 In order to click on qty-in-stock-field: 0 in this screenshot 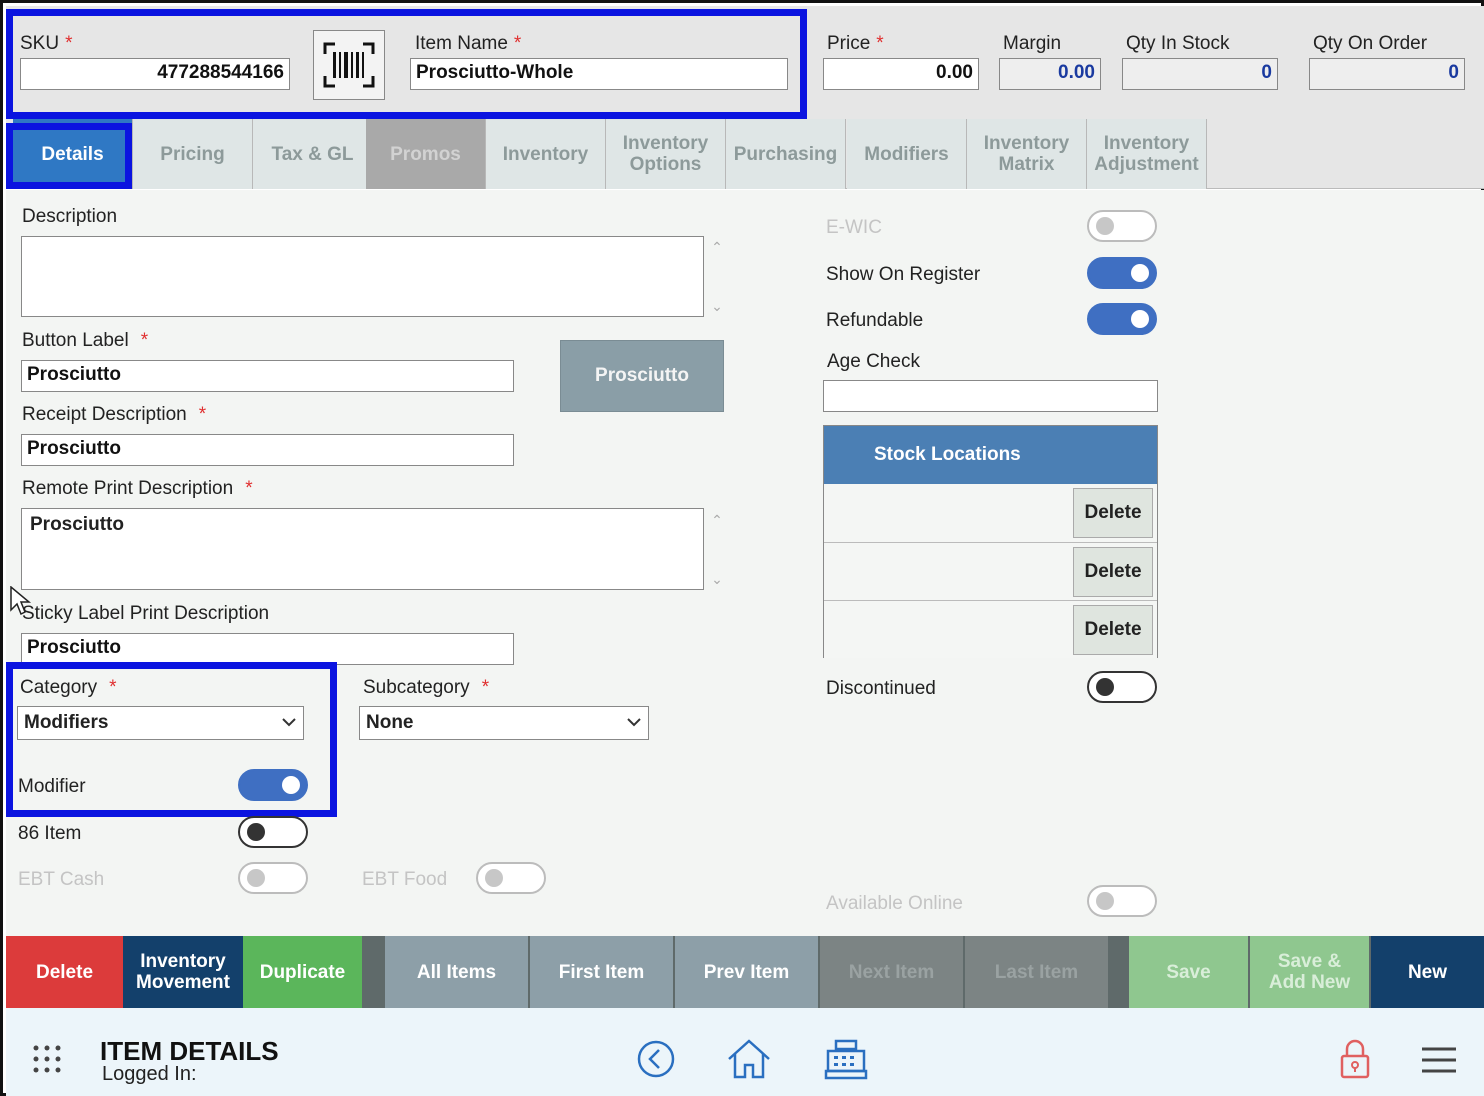, I will do `click(1200, 74)`.